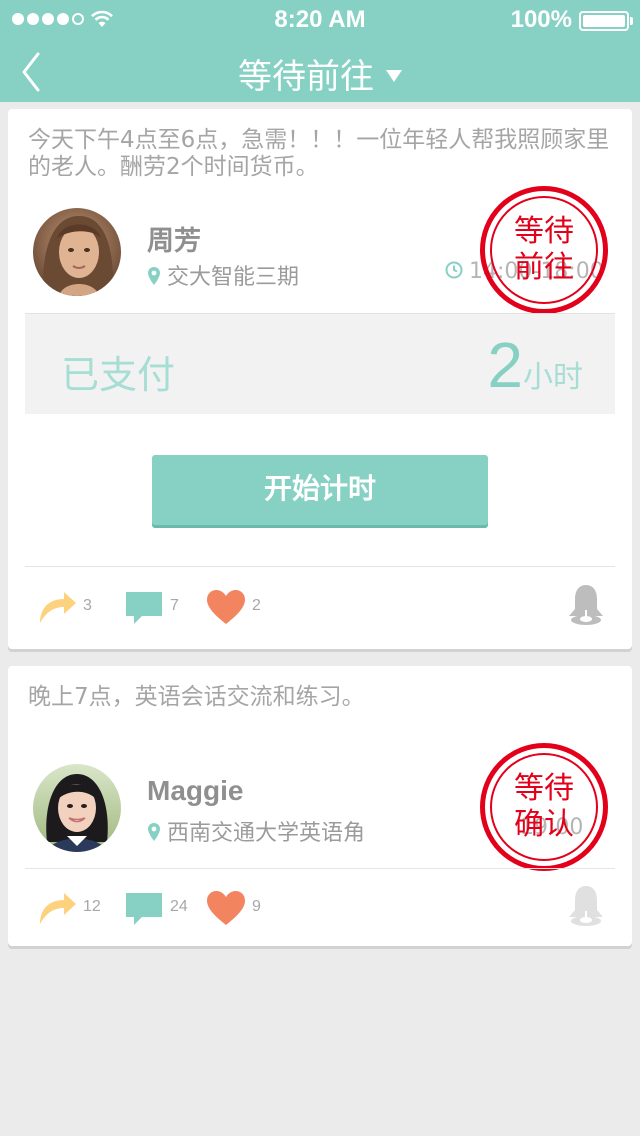 Image resolution: width=640 pixels, height=1136 pixels. Describe the element at coordinates (195, 790) in the screenshot. I see `user-name: Maggie` at that location.